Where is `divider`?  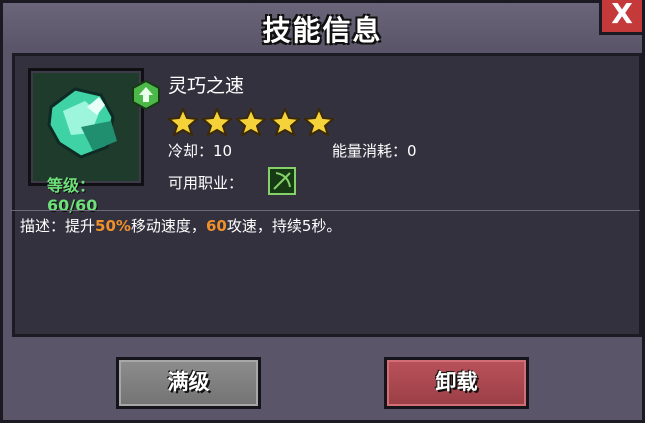
divider is located at coordinates (325, 210).